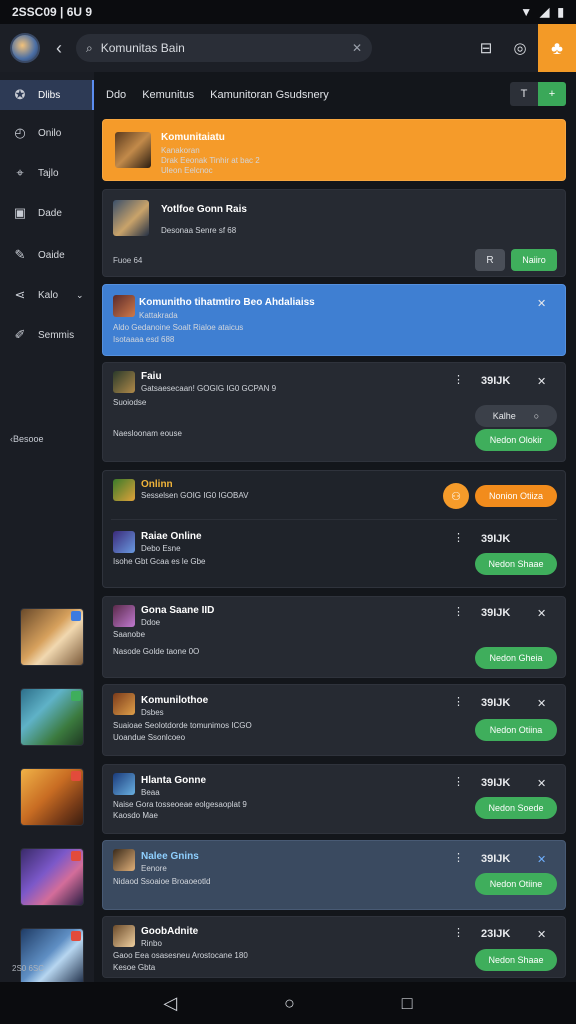  What do you see at coordinates (168, 95) in the screenshot?
I see `tab-kemunitus: Kemunitus` at bounding box center [168, 95].